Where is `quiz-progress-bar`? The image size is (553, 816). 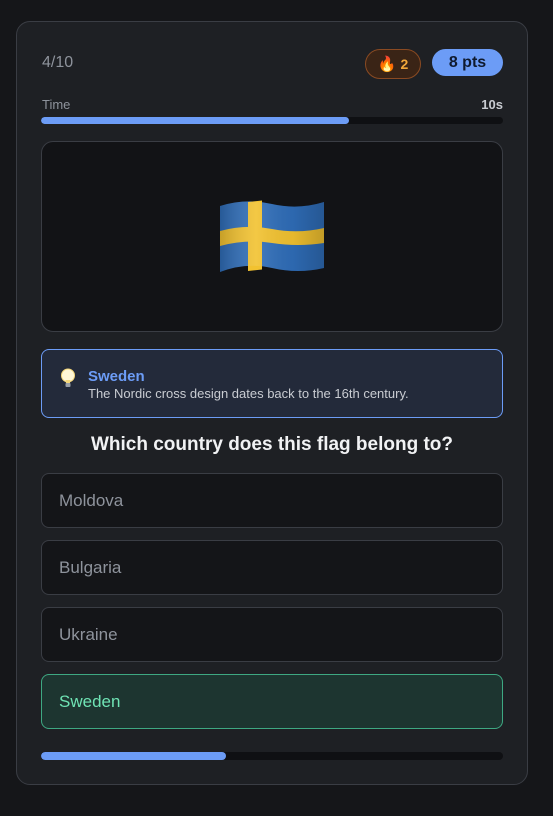 quiz-progress-bar is located at coordinates (272, 756).